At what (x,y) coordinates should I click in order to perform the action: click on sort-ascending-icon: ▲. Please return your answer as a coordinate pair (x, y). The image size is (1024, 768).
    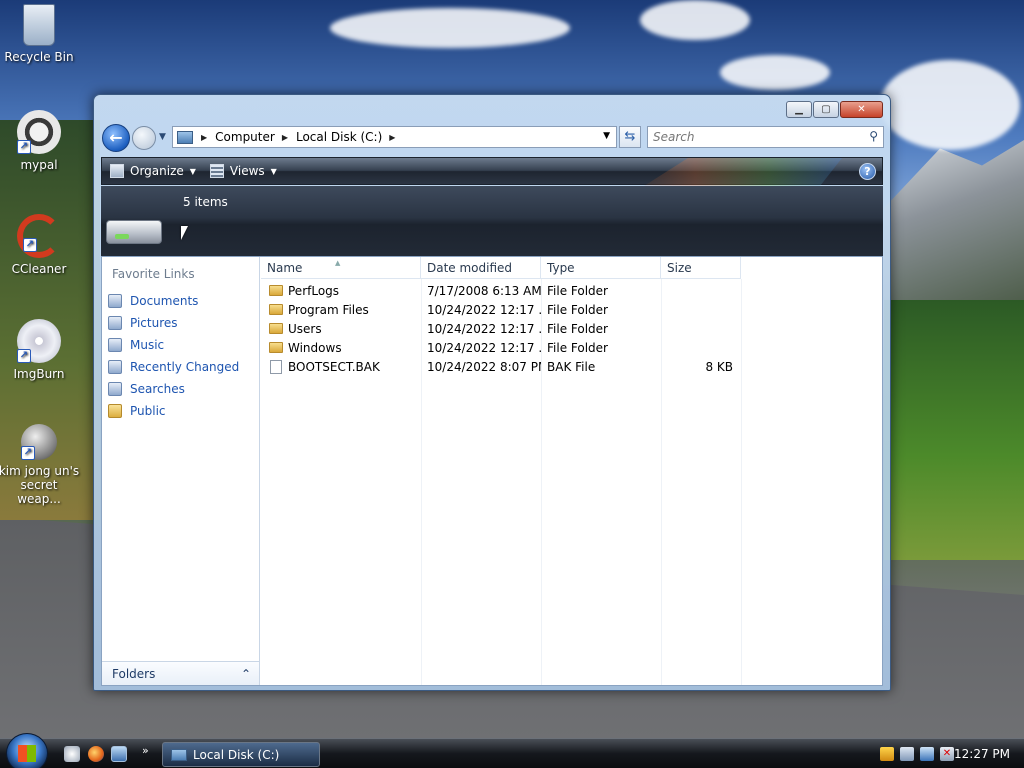
    Looking at the image, I should click on (338, 263).